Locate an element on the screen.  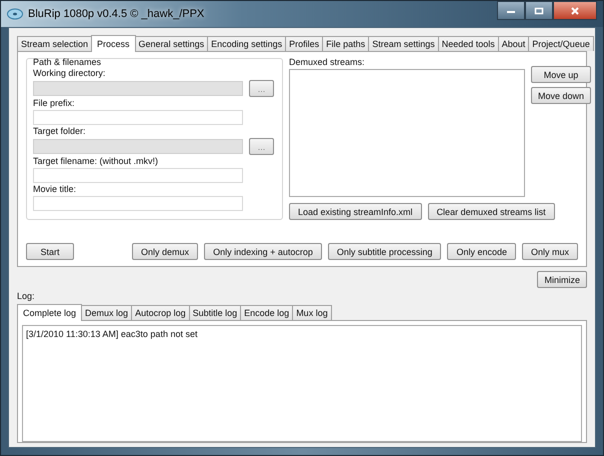
tab: Profiles is located at coordinates (304, 43).